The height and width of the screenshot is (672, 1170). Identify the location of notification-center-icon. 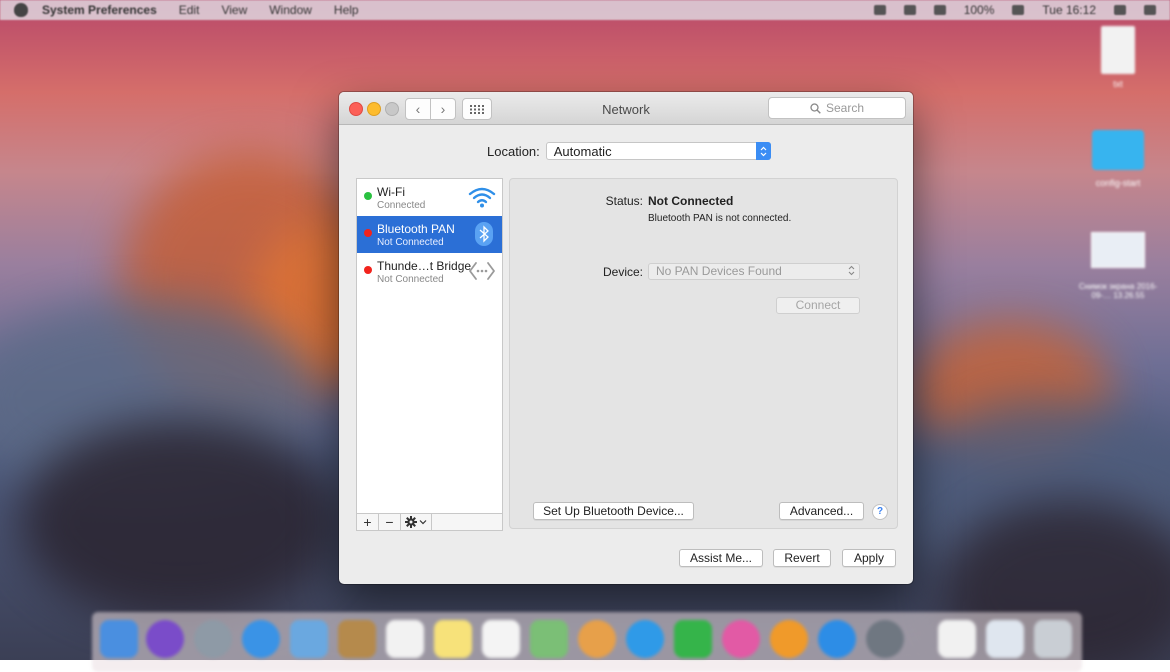
(1150, 10).